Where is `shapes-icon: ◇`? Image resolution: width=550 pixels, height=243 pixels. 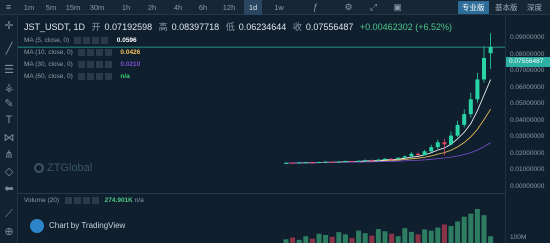 shapes-icon: ◇ is located at coordinates (9, 172).